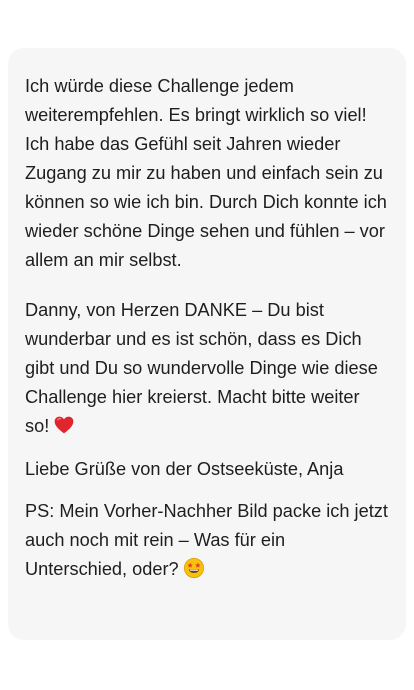  I want to click on message-text: Liebe Grüße von der Ostseeküste, Anja, so click(184, 469).